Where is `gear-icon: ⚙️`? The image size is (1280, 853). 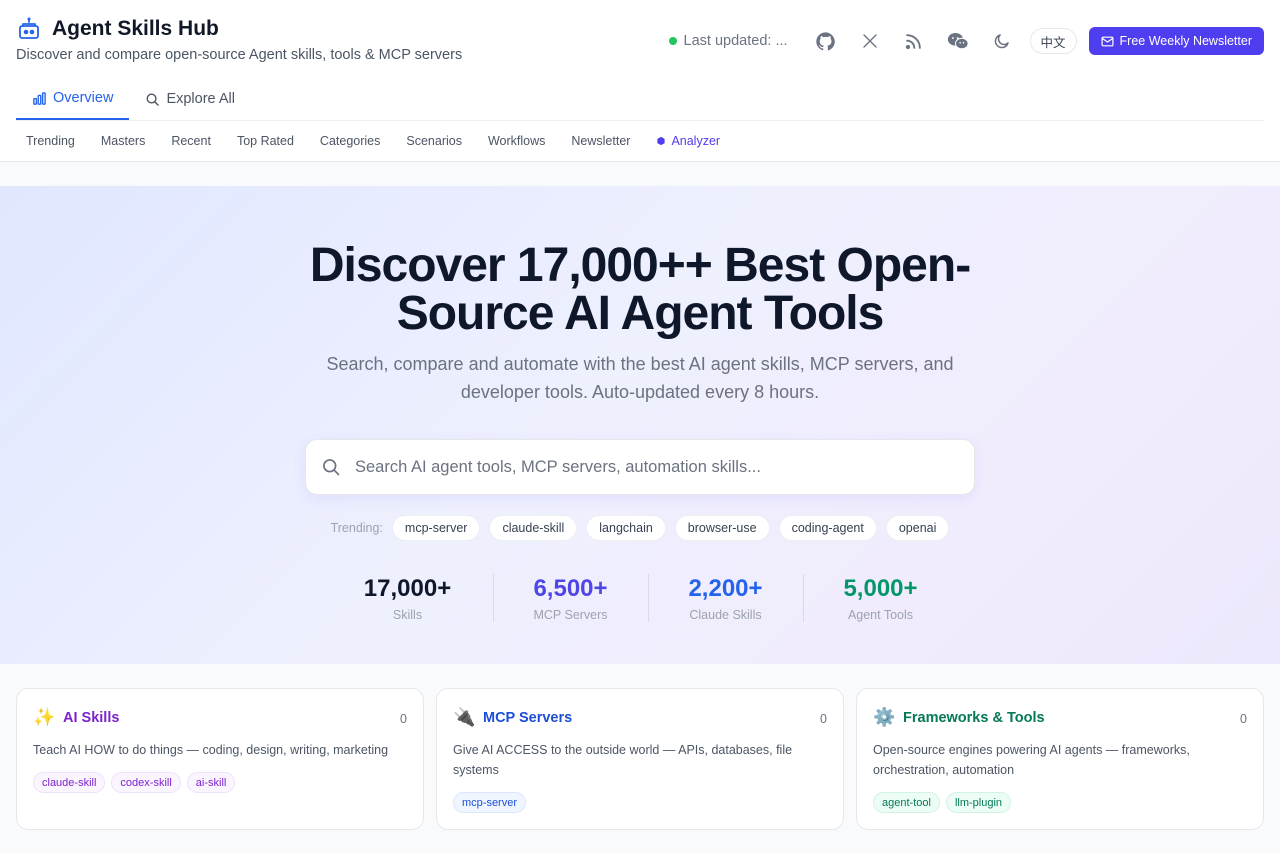 gear-icon: ⚙️ is located at coordinates (884, 717).